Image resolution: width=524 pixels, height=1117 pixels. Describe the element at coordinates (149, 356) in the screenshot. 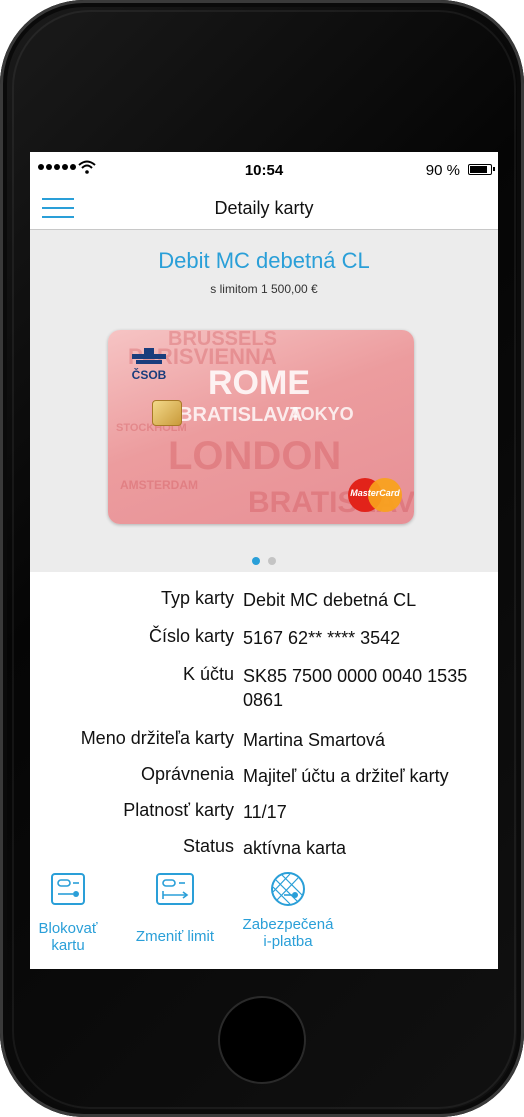

I see `bank-logo-icon` at that location.